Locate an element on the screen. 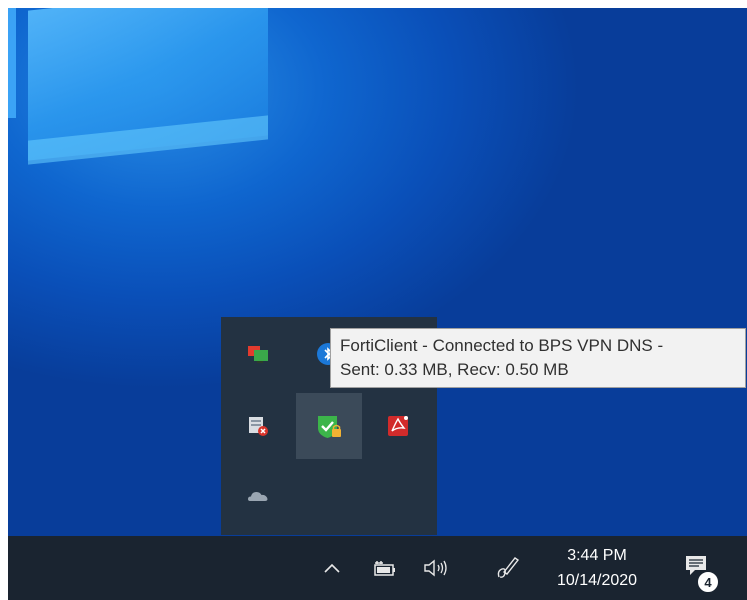 The height and width of the screenshot is (600, 747). tray-item-onedrive is located at coordinates (258, 496).